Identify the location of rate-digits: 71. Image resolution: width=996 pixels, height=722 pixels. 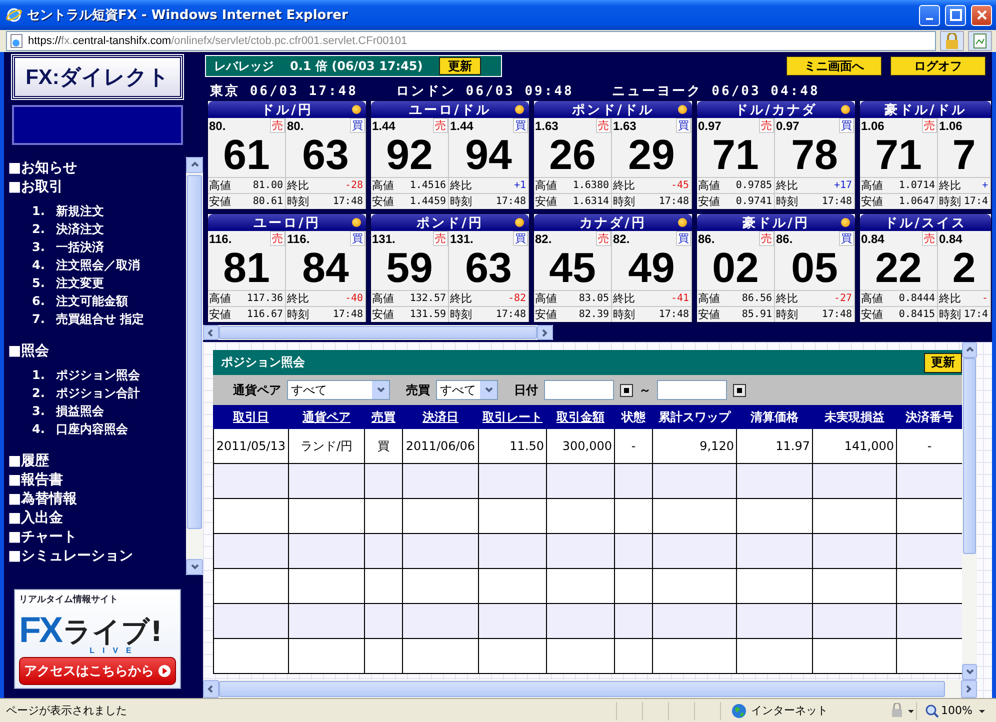
(735, 155).